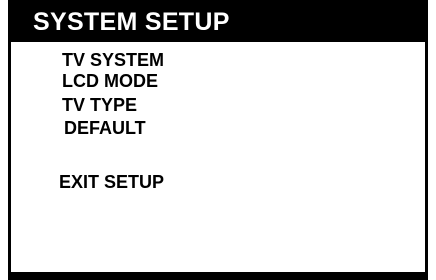  Describe the element at coordinates (218, 276) in the screenshot. I see `bottom-bar` at that location.